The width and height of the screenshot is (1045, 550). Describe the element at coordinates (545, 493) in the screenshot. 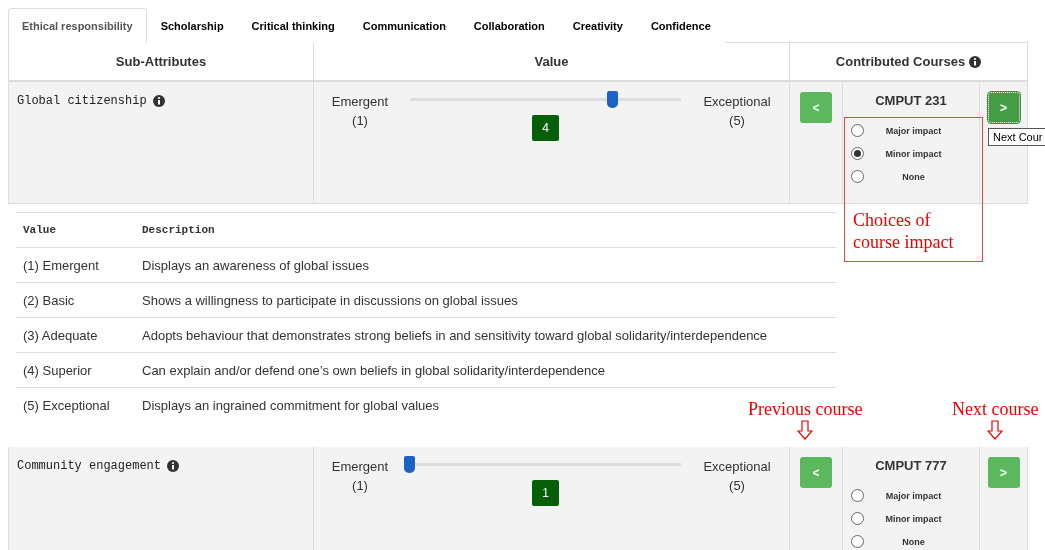

I see `value-badge: 1` at that location.